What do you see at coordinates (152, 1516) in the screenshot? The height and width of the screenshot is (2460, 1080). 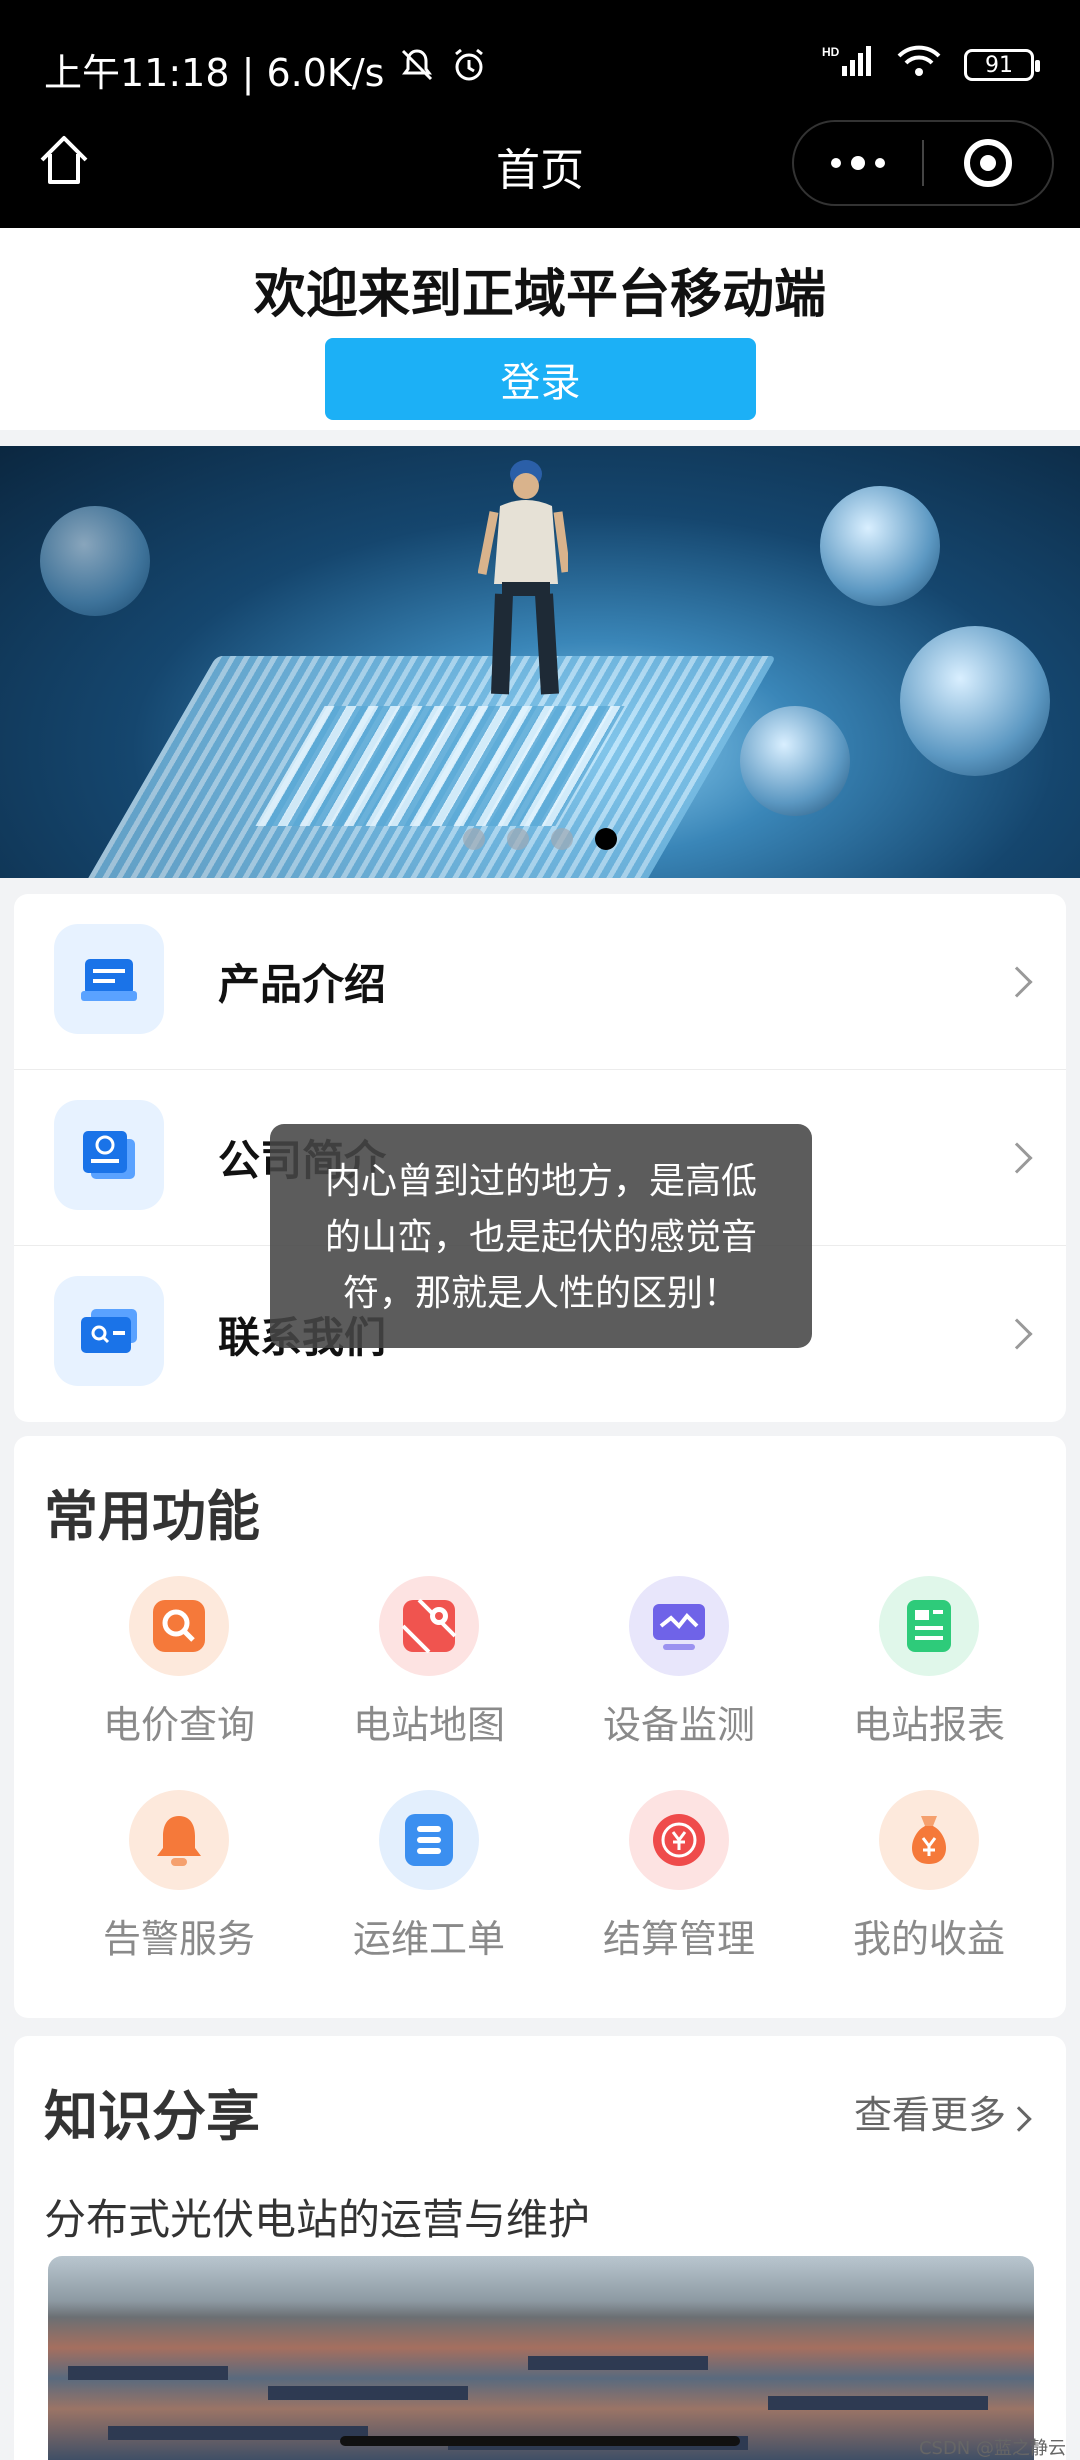 I see `section-title: 常用功能` at bounding box center [152, 1516].